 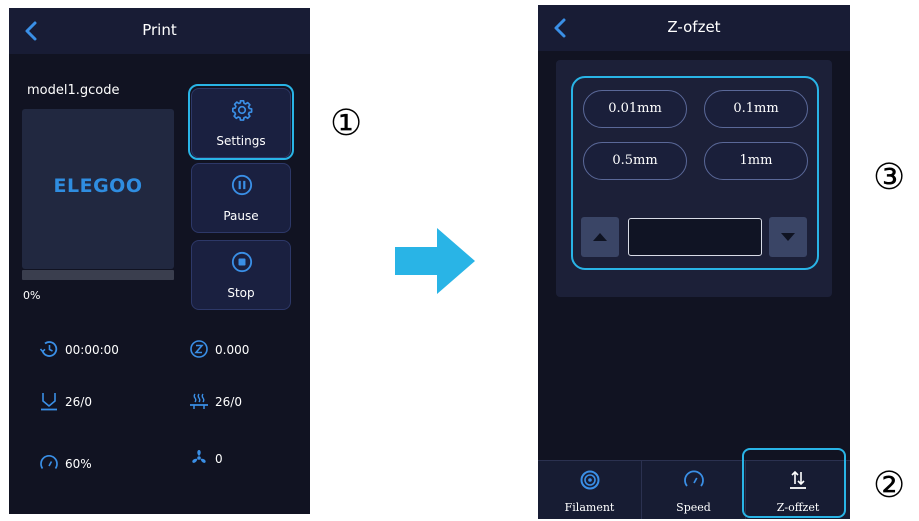 I want to click on pause-label: Pause, so click(x=241, y=216).